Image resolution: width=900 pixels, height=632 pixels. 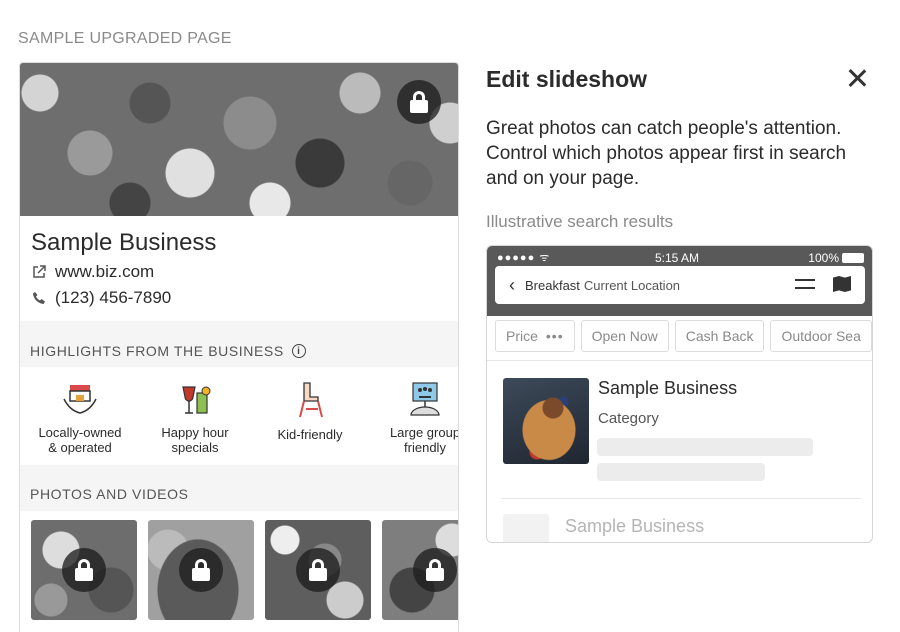 What do you see at coordinates (526, 528) in the screenshot?
I see `building-icon` at bounding box center [526, 528].